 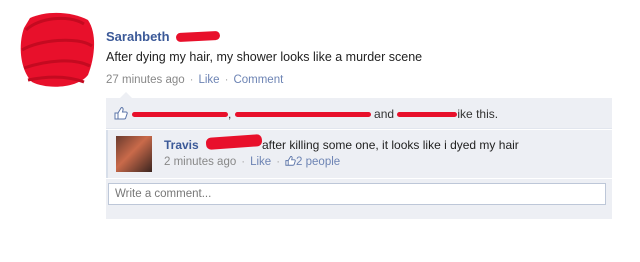 What do you see at coordinates (427, 115) in the screenshot?
I see `liker-others-redaction` at bounding box center [427, 115].